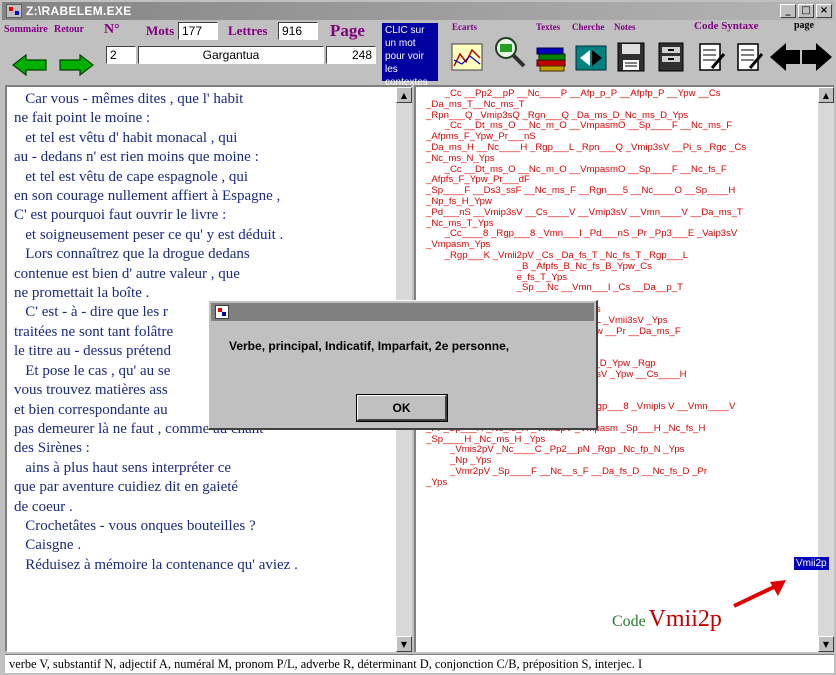  Describe the element at coordinates (404, 644) in the screenshot. I see `scroll-down-arrow-icon: ▼` at that location.